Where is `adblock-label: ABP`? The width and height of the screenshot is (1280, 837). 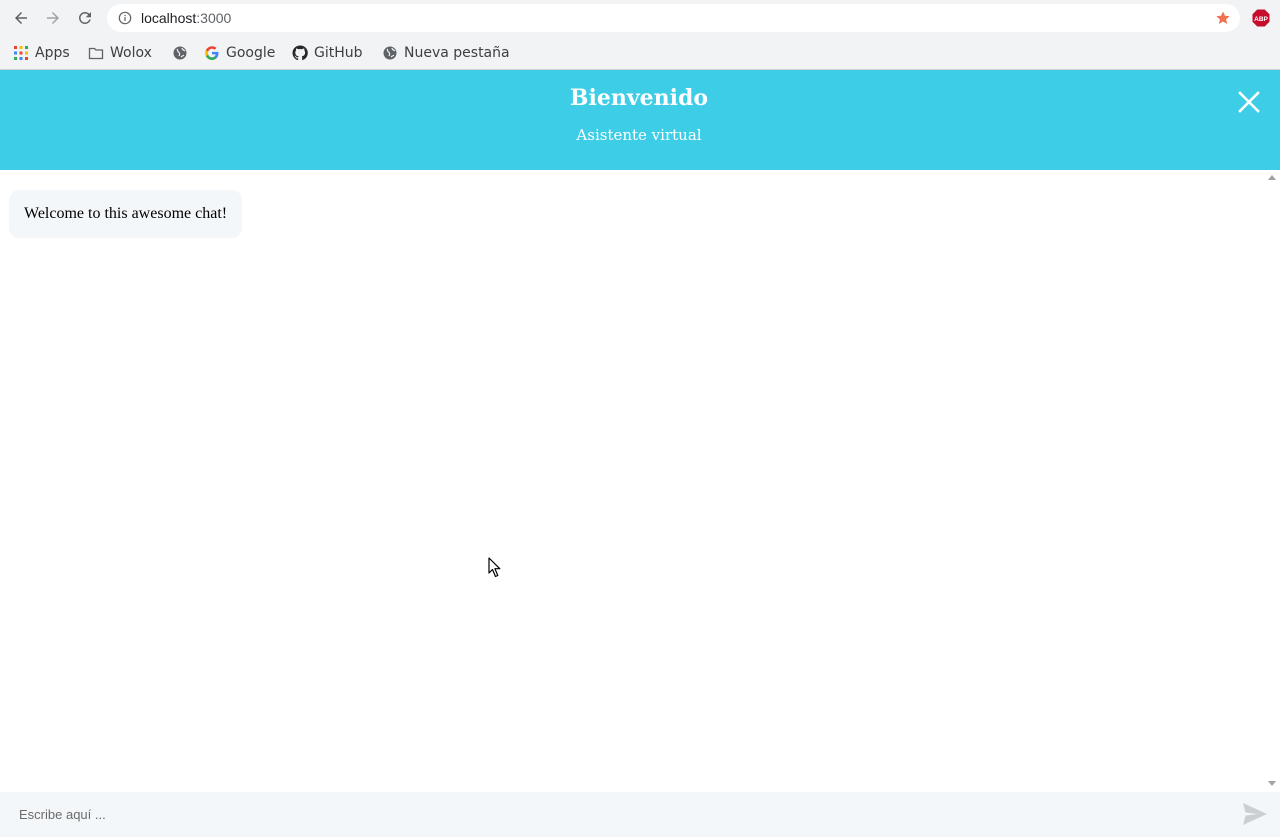
adblock-label: ABP is located at coordinates (1261, 19).